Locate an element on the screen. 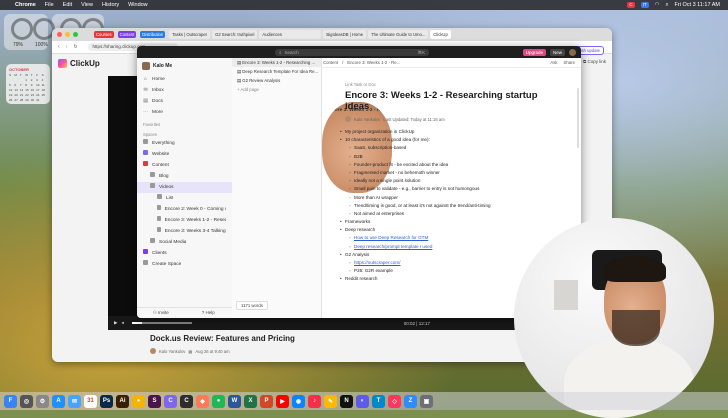 The image size is (728, 418). volume-icon: ◂ is located at coordinates (122, 323).